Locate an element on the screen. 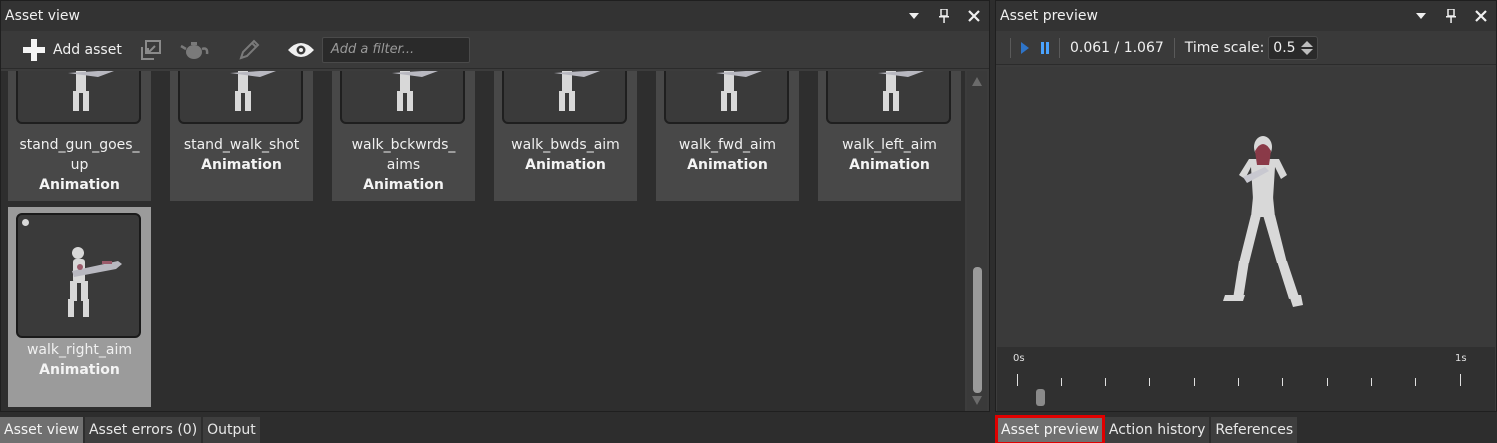  playback-toolbar: 0.061 / 1.067 Time scale: 0.5 is located at coordinates (1246, 48).